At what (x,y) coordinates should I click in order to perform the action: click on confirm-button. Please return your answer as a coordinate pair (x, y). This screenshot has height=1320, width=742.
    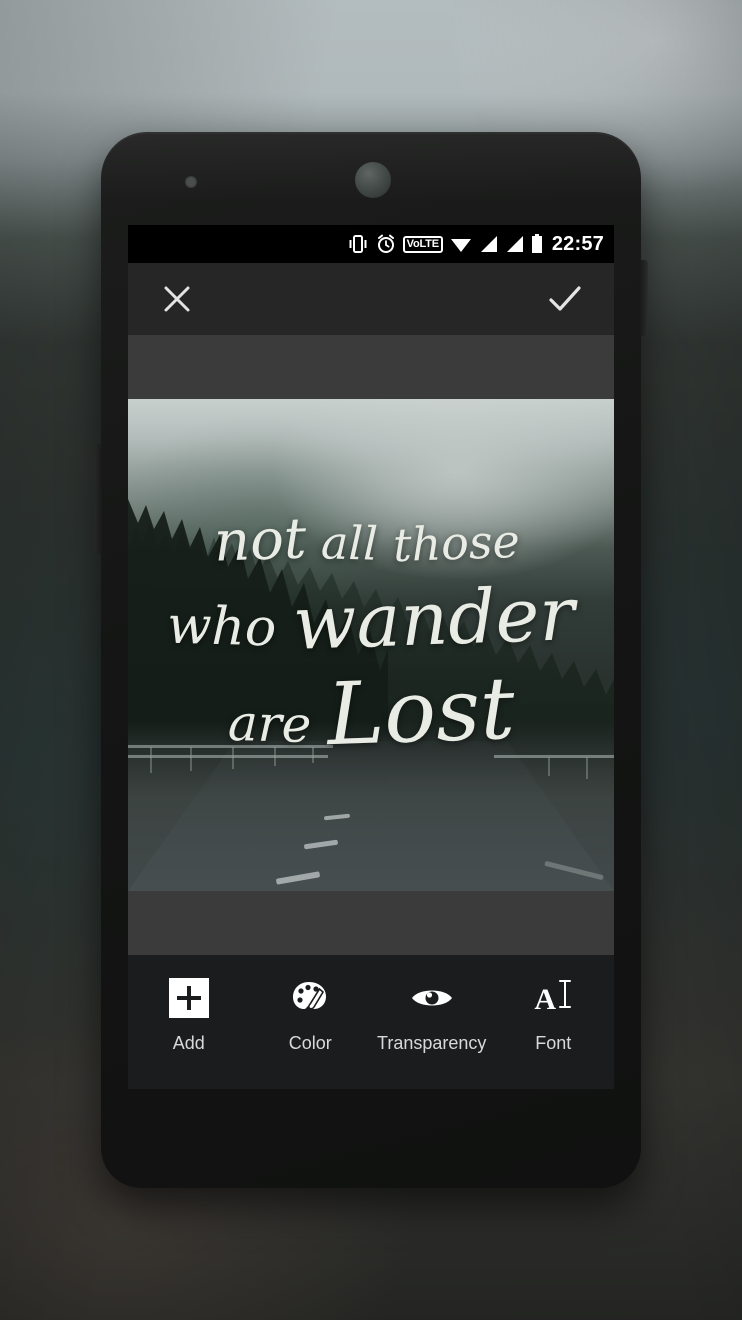
    Looking at the image, I should click on (565, 299).